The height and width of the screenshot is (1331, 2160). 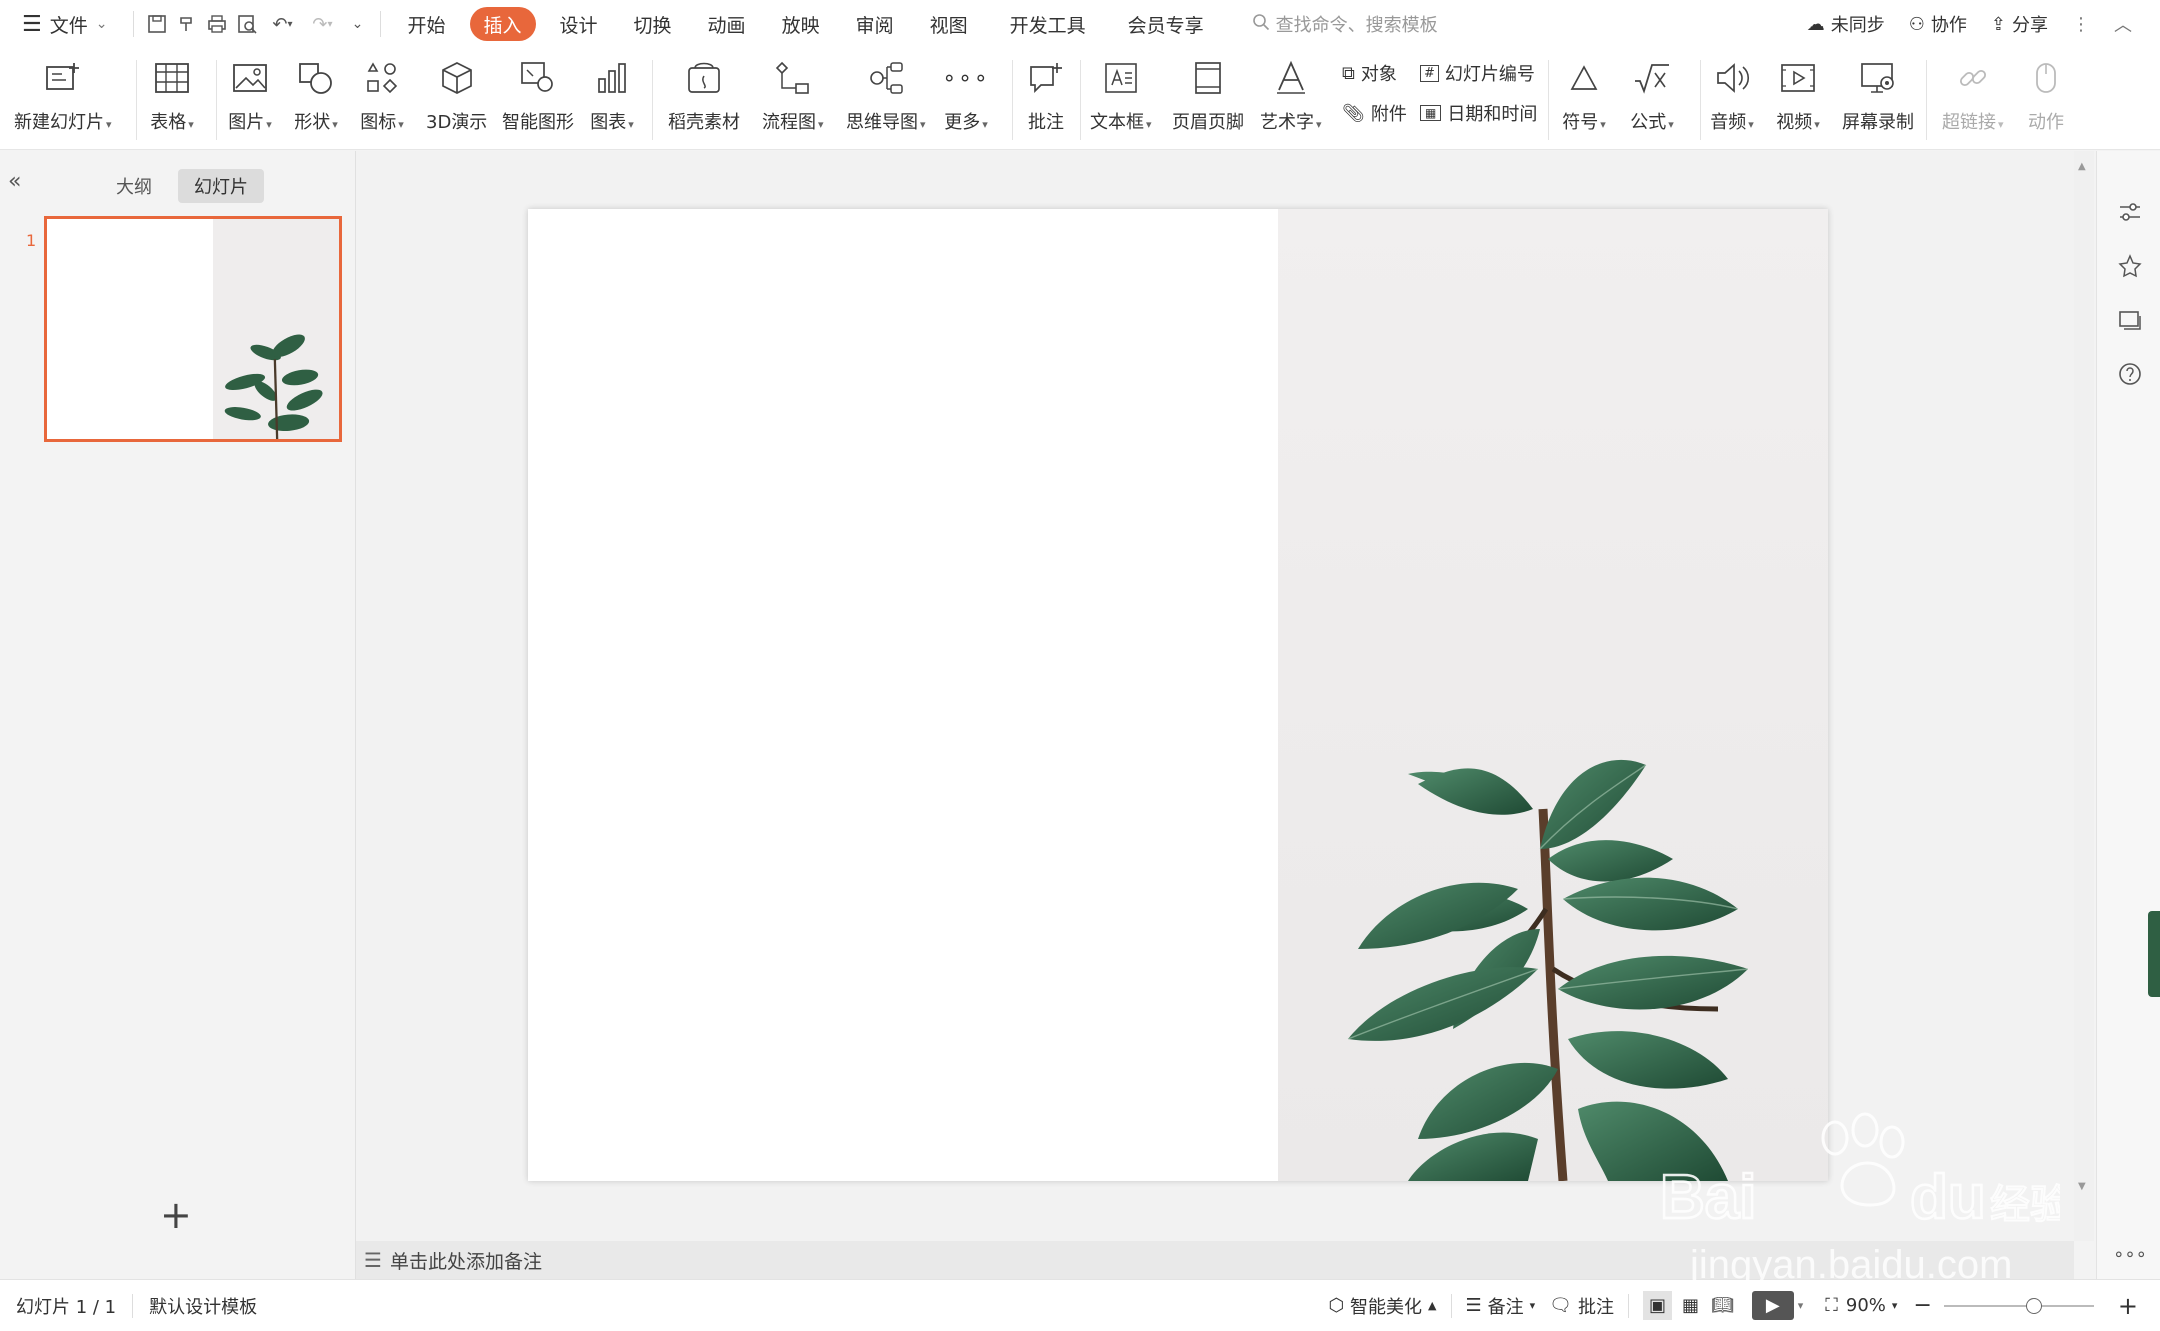 I want to click on tab-animation: 动画, so click(x=727, y=24).